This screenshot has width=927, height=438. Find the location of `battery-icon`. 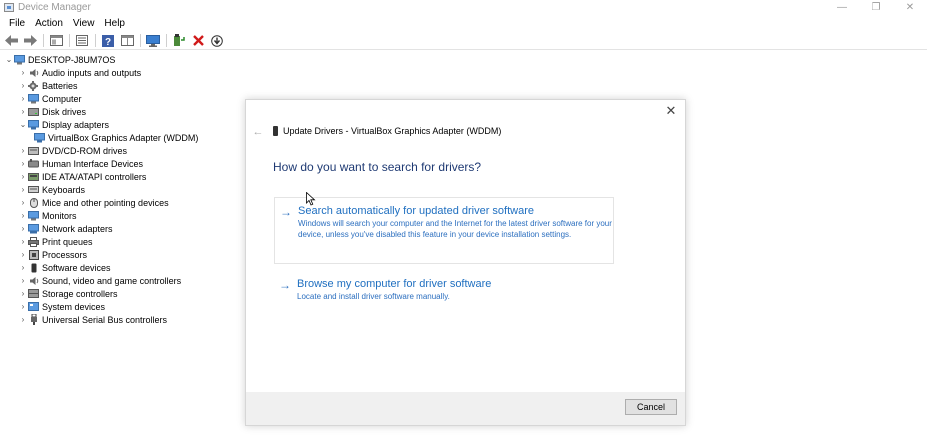

battery-icon is located at coordinates (33, 85).